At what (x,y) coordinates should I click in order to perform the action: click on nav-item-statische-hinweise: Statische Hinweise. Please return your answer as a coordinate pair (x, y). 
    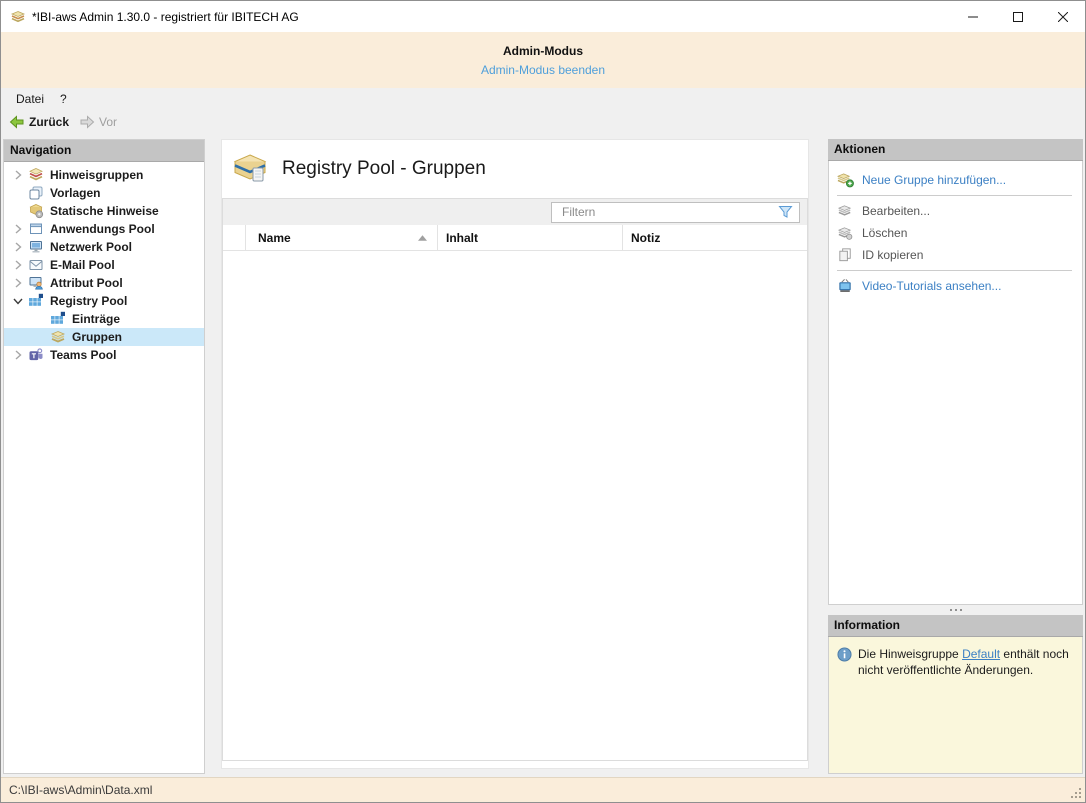
    Looking at the image, I should click on (104, 211).